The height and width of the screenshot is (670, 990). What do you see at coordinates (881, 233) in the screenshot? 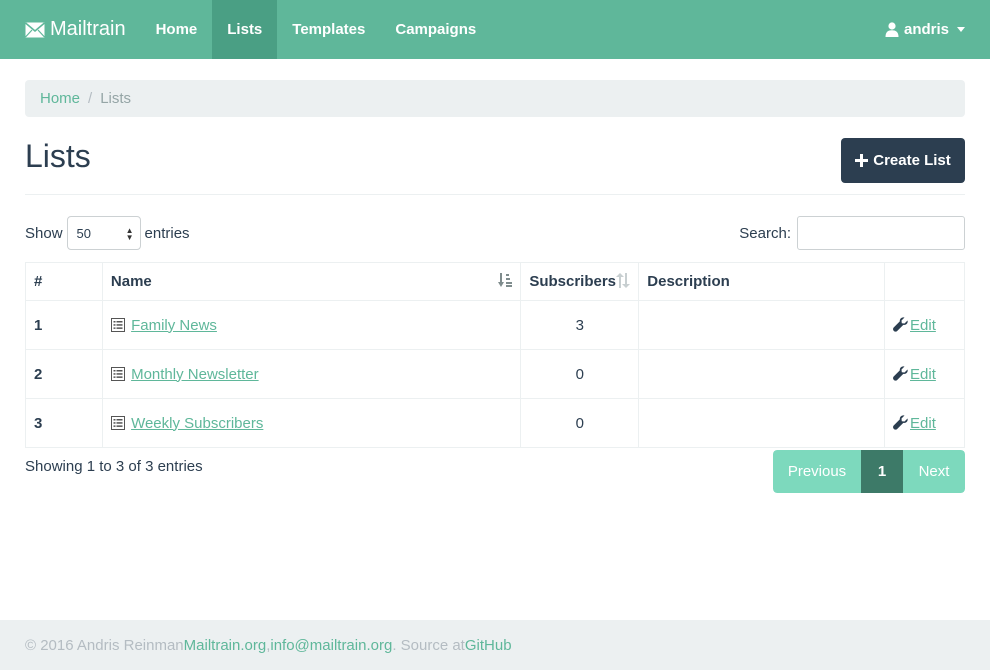
I see `search-input` at bounding box center [881, 233].